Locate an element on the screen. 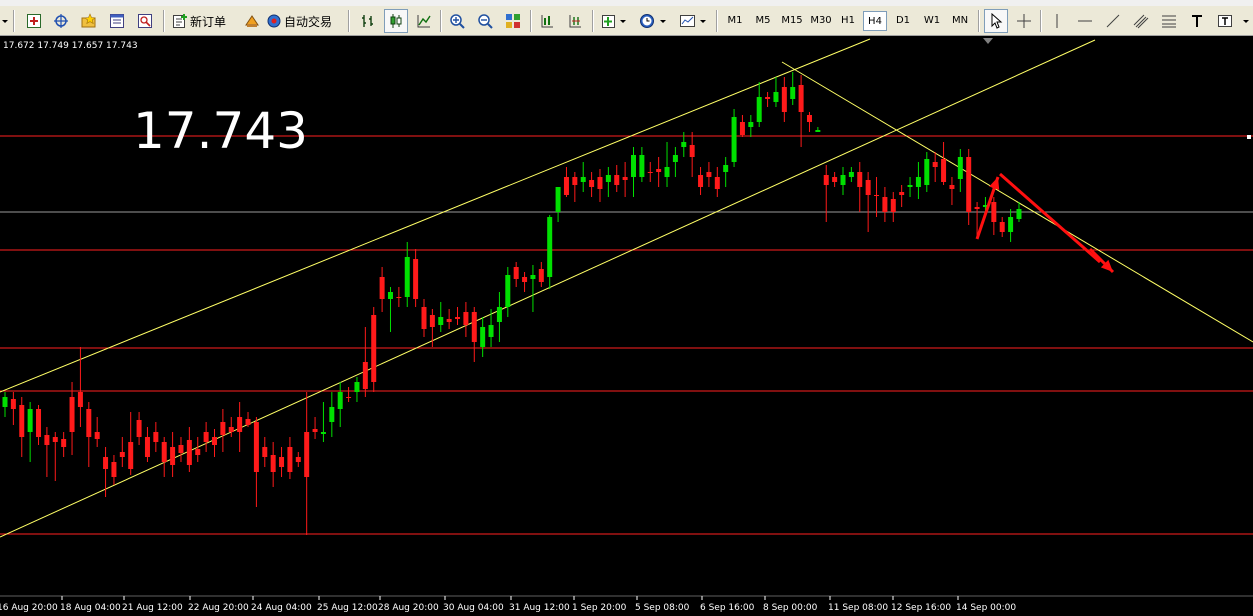  auto-scroll-icon is located at coordinates (547, 21).